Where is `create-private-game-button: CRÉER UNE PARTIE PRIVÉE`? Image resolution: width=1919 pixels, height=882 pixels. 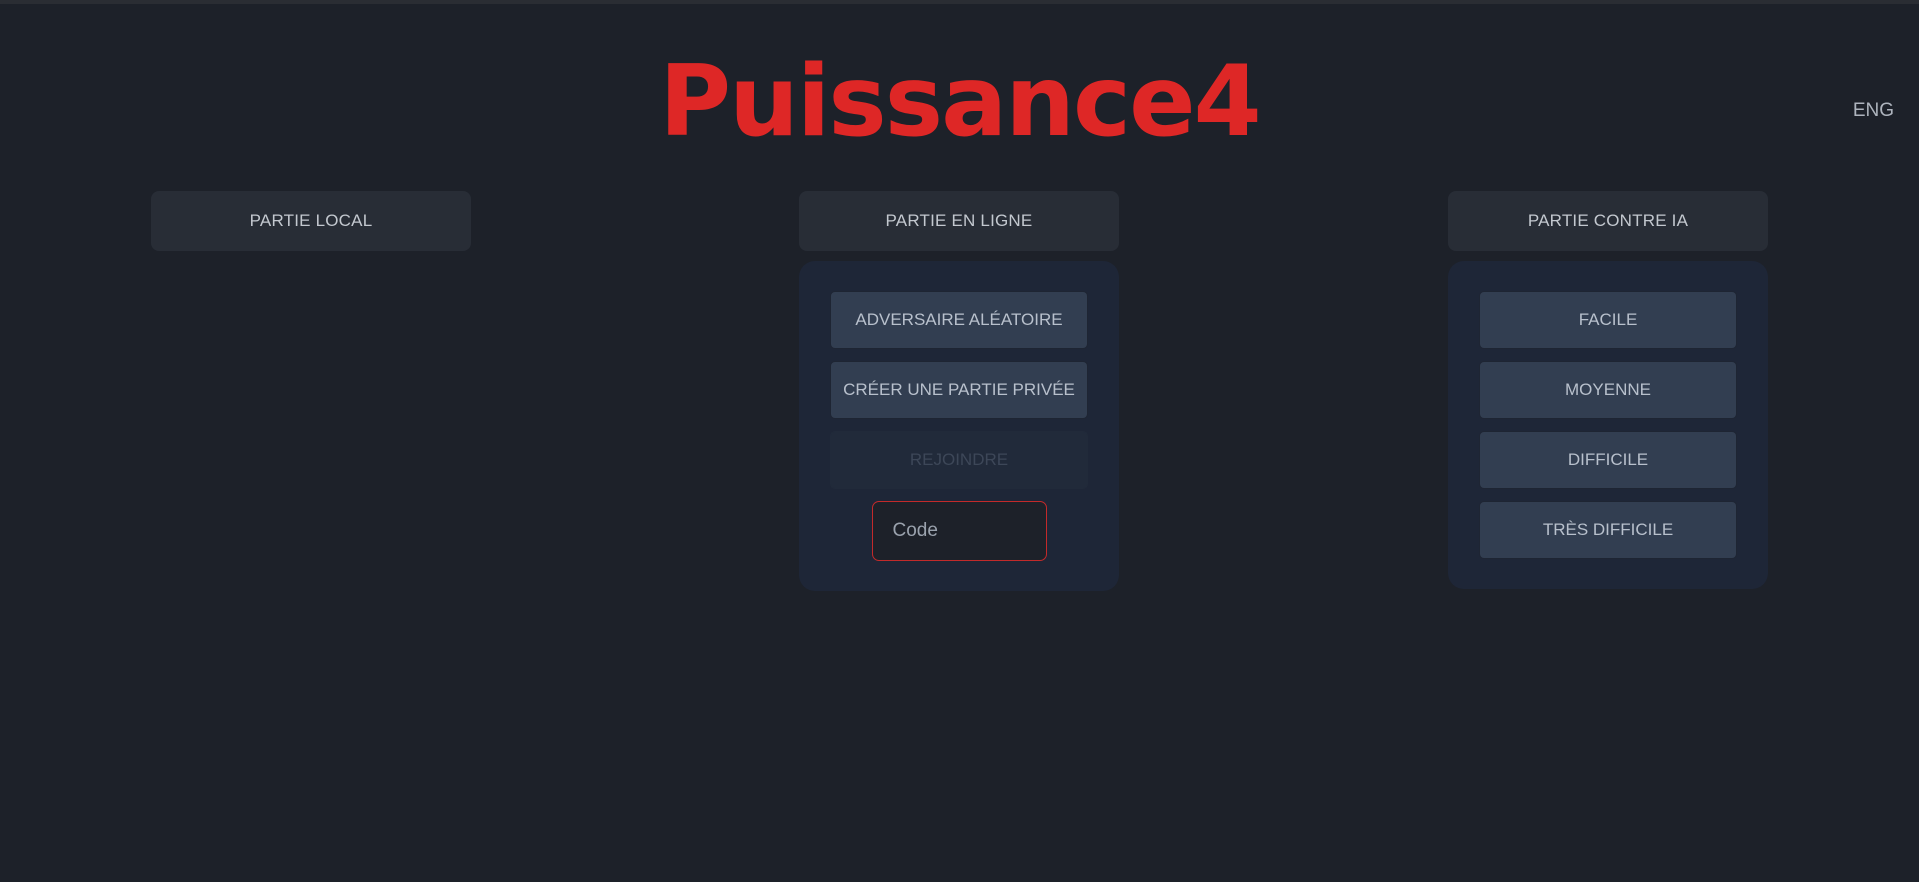 create-private-game-button: CRÉER UNE PARTIE PRIVÉE is located at coordinates (959, 390).